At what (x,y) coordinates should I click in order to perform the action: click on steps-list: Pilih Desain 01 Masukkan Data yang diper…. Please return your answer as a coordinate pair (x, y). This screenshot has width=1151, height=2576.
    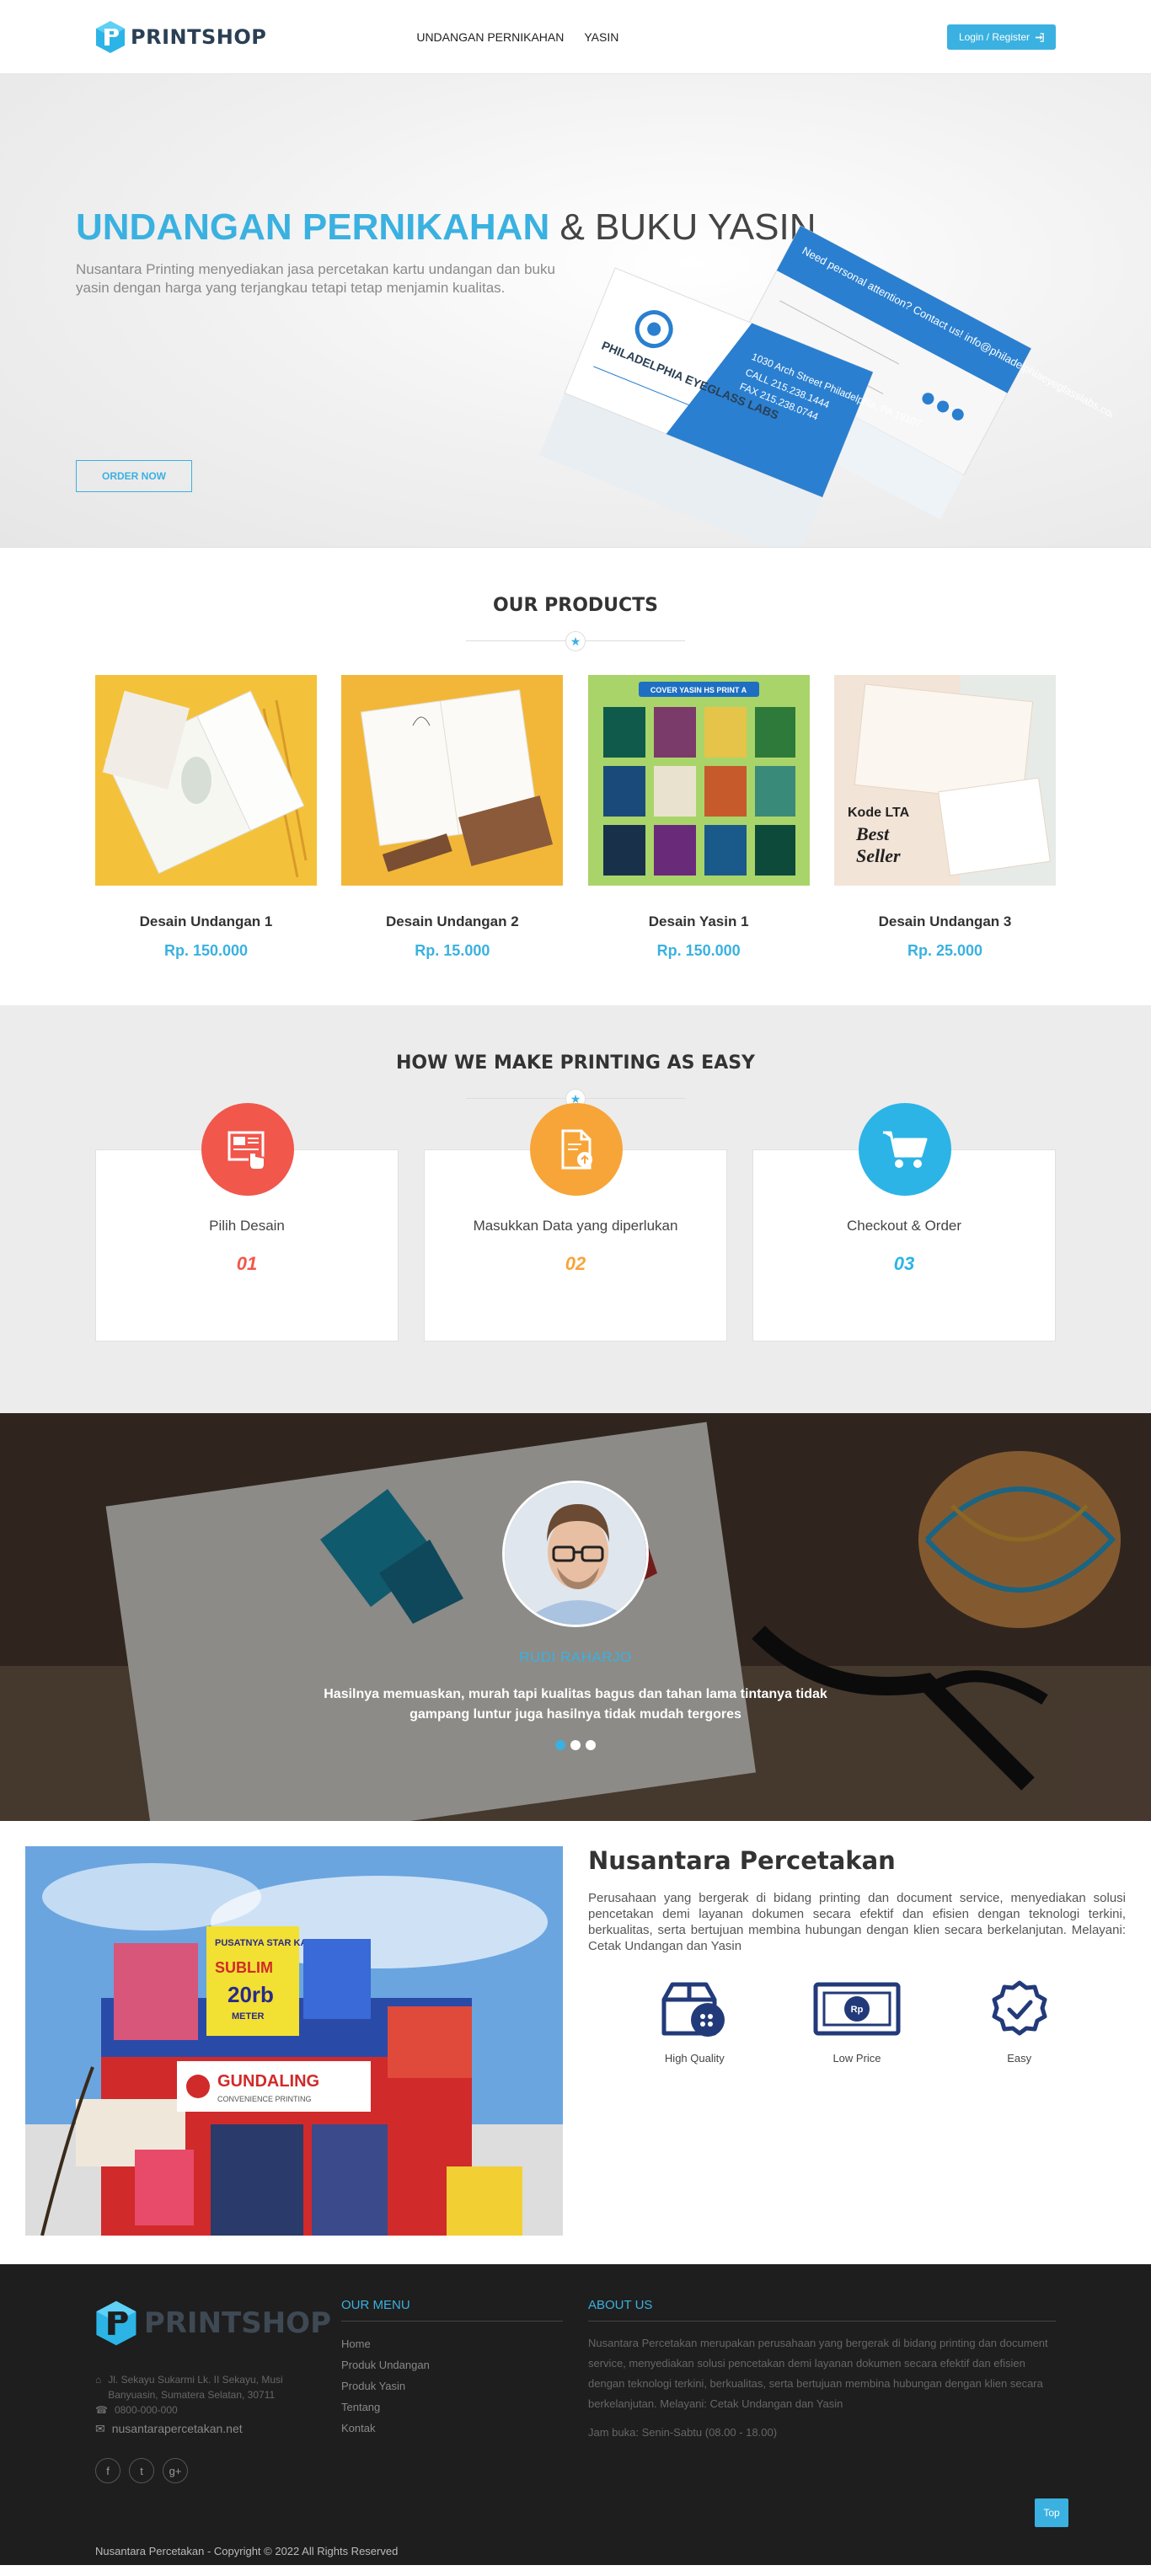
    Looking at the image, I should click on (575, 1222).